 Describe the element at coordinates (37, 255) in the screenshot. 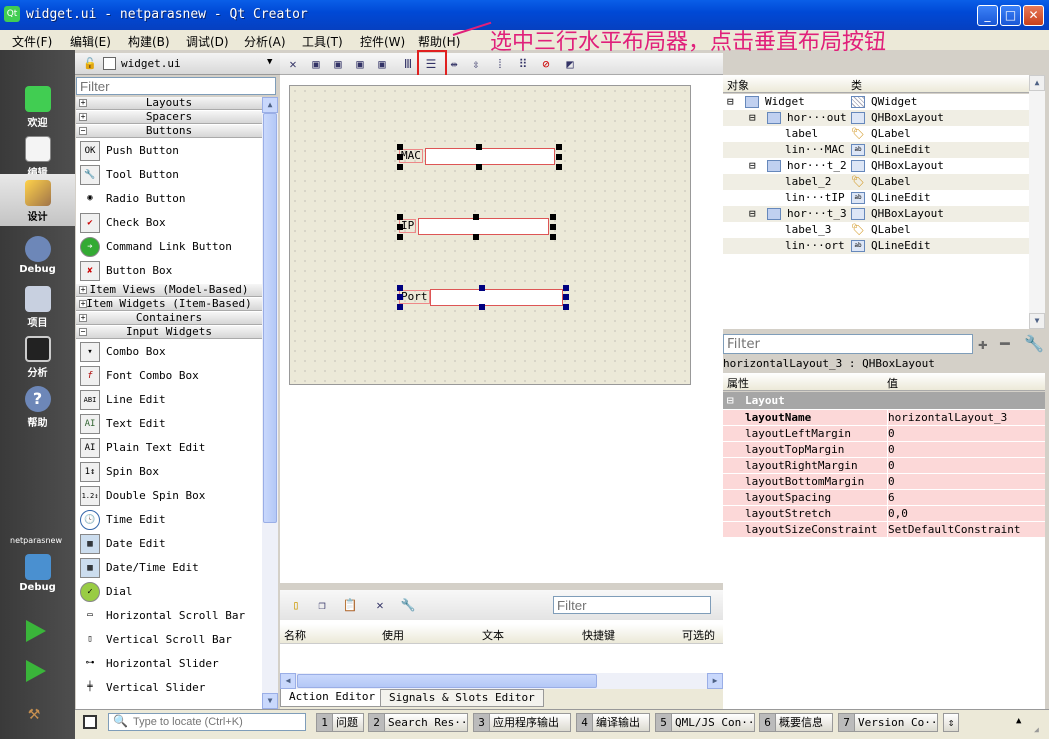

I see `mode-debug: Debug` at that location.